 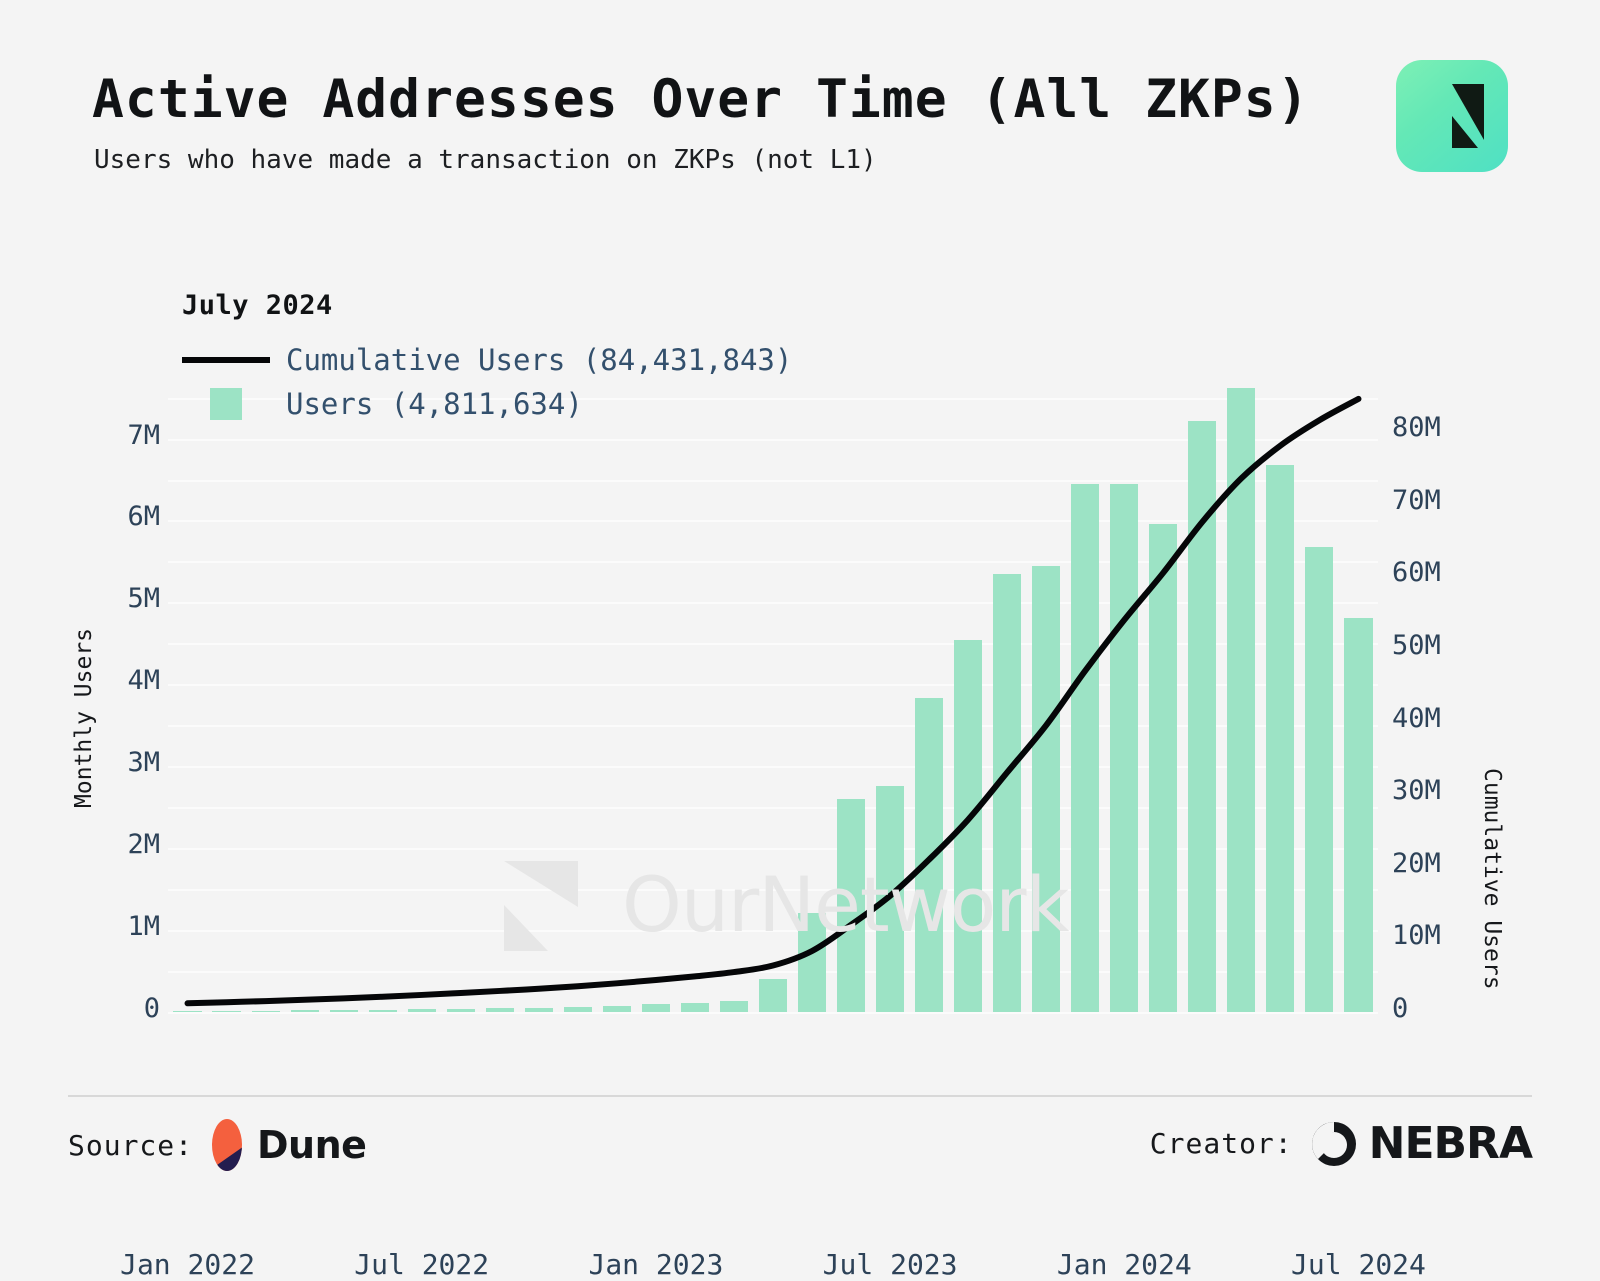 I want to click on x-axis-tick: Jan 2022, so click(x=187, y=1264).